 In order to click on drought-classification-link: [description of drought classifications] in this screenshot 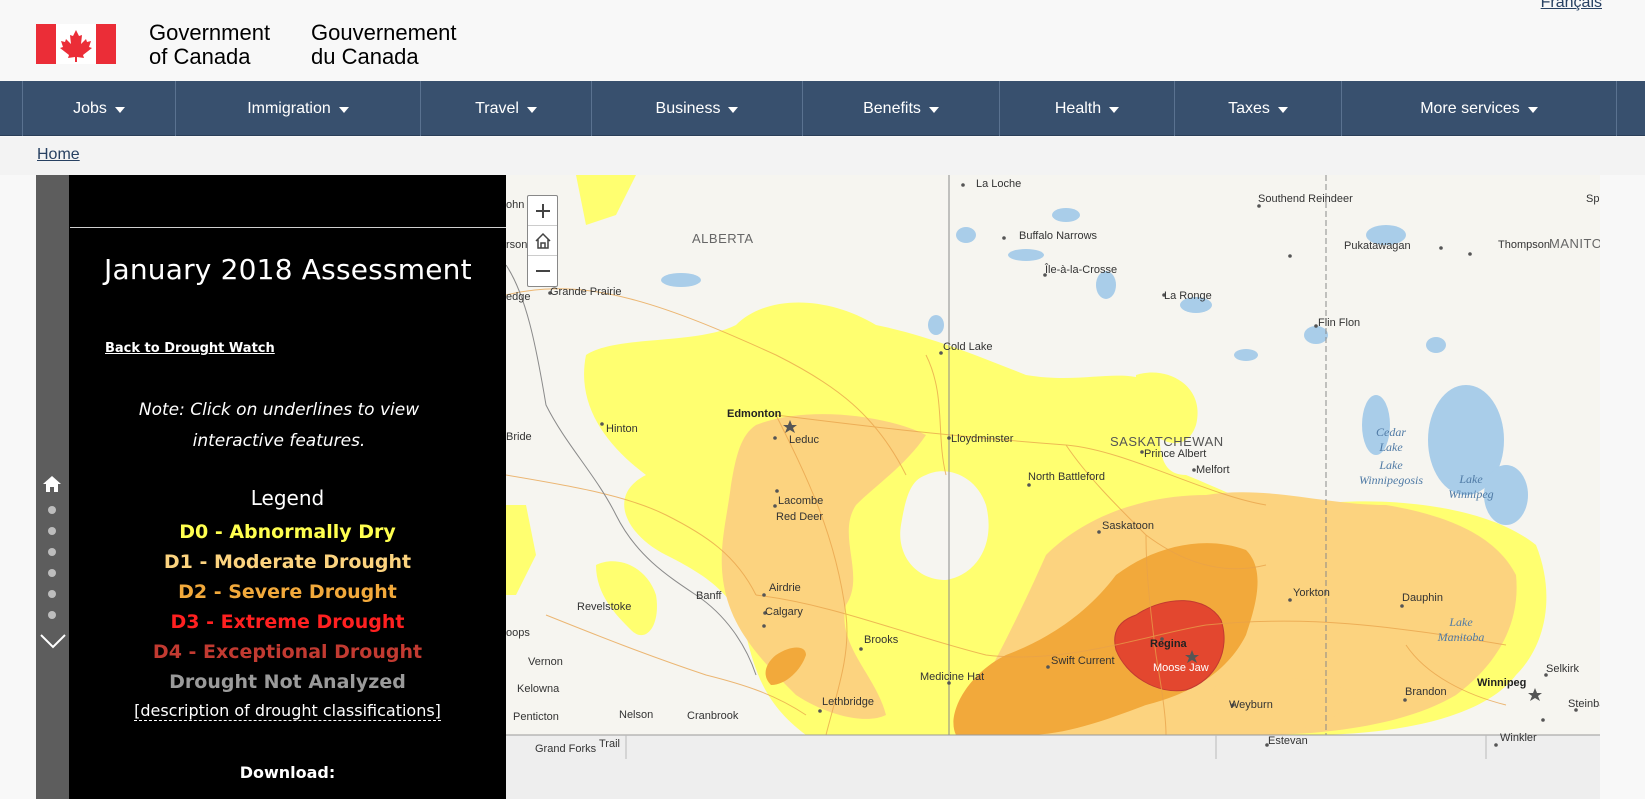, I will do `click(287, 711)`.